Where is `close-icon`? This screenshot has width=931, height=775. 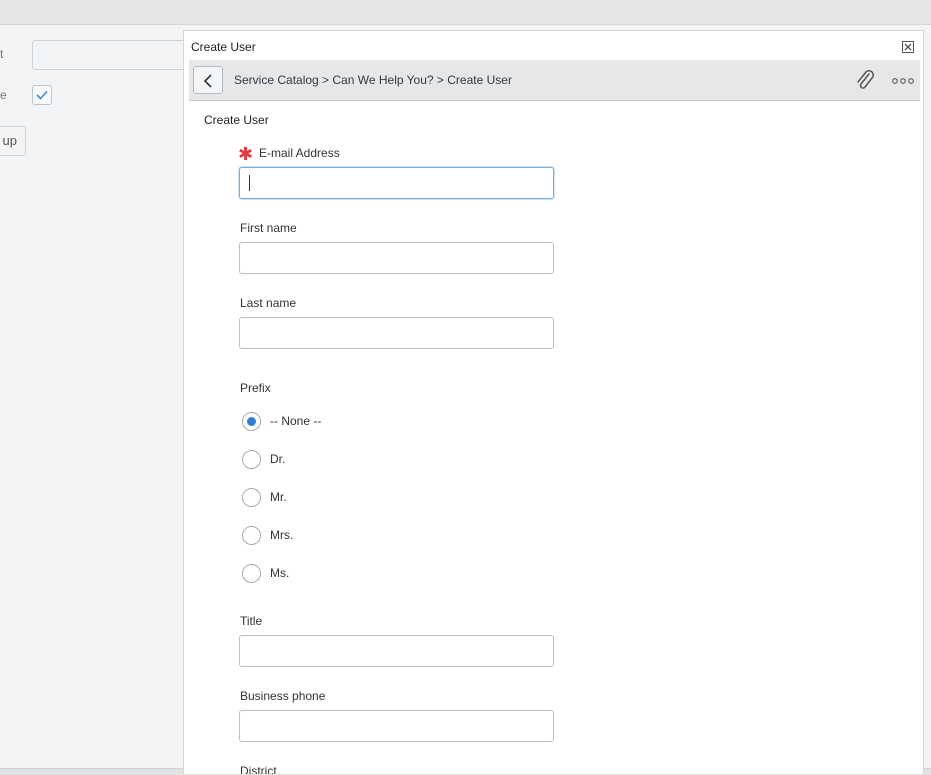 close-icon is located at coordinates (908, 47).